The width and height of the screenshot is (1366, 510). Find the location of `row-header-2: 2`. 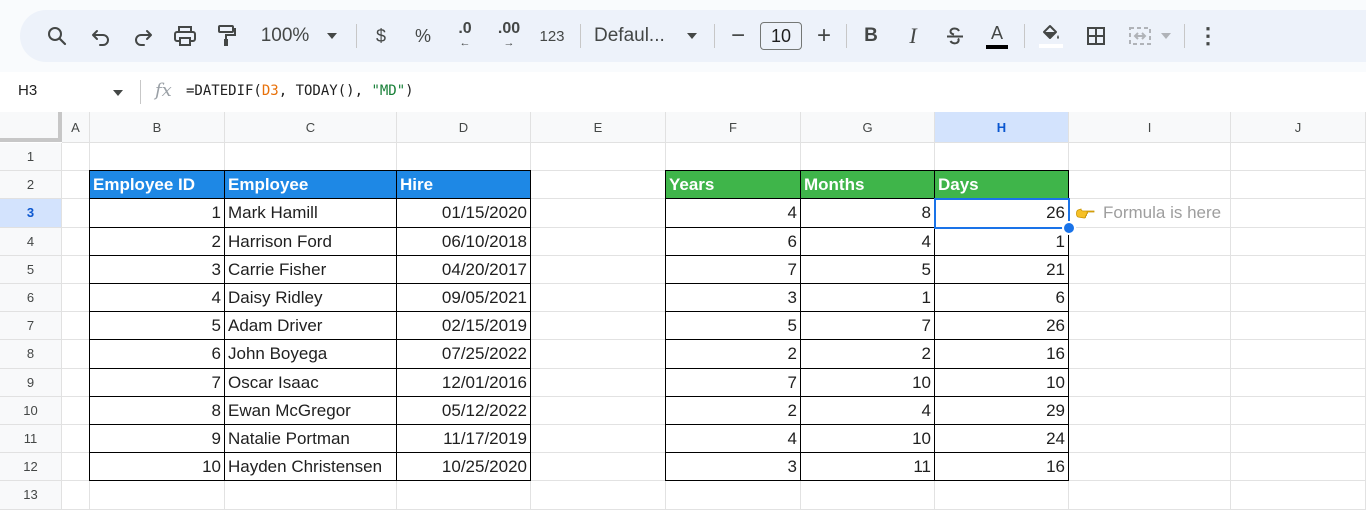

row-header-2: 2 is located at coordinates (31, 185).